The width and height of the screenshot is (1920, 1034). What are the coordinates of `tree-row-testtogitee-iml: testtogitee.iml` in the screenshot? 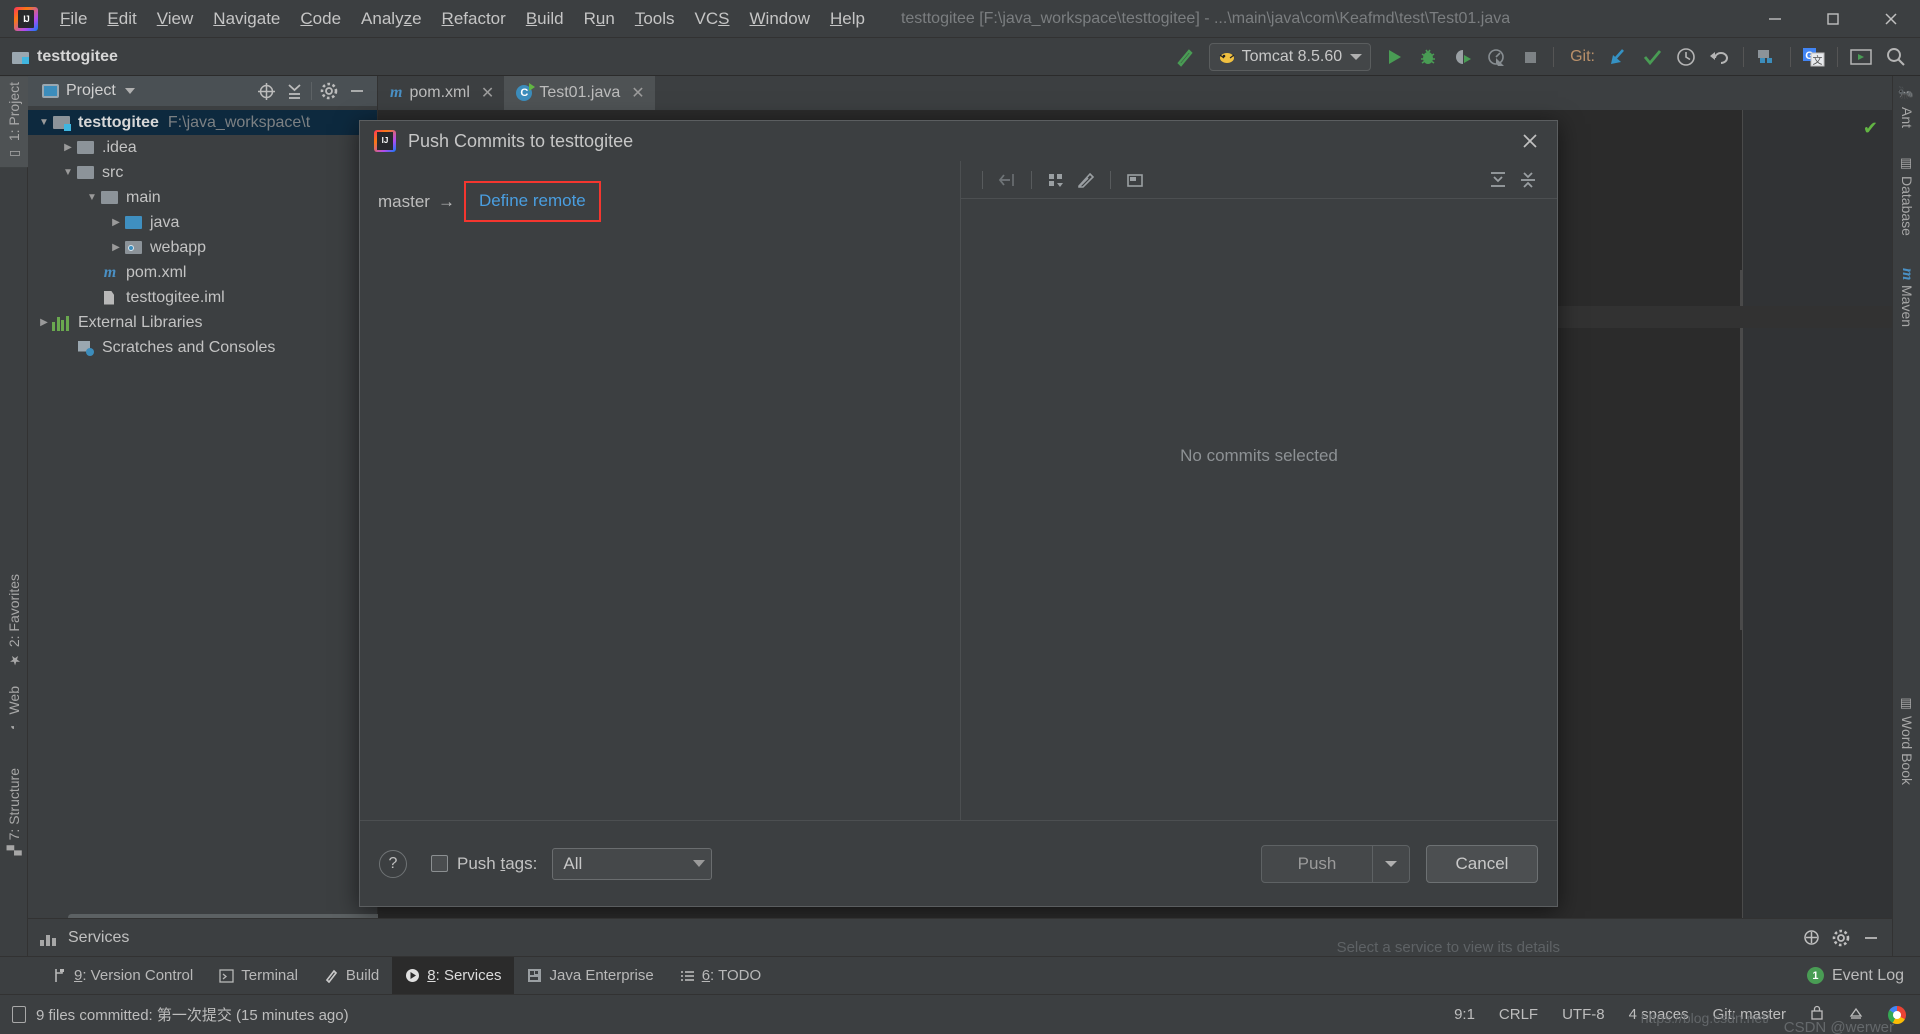 It's located at (202, 297).